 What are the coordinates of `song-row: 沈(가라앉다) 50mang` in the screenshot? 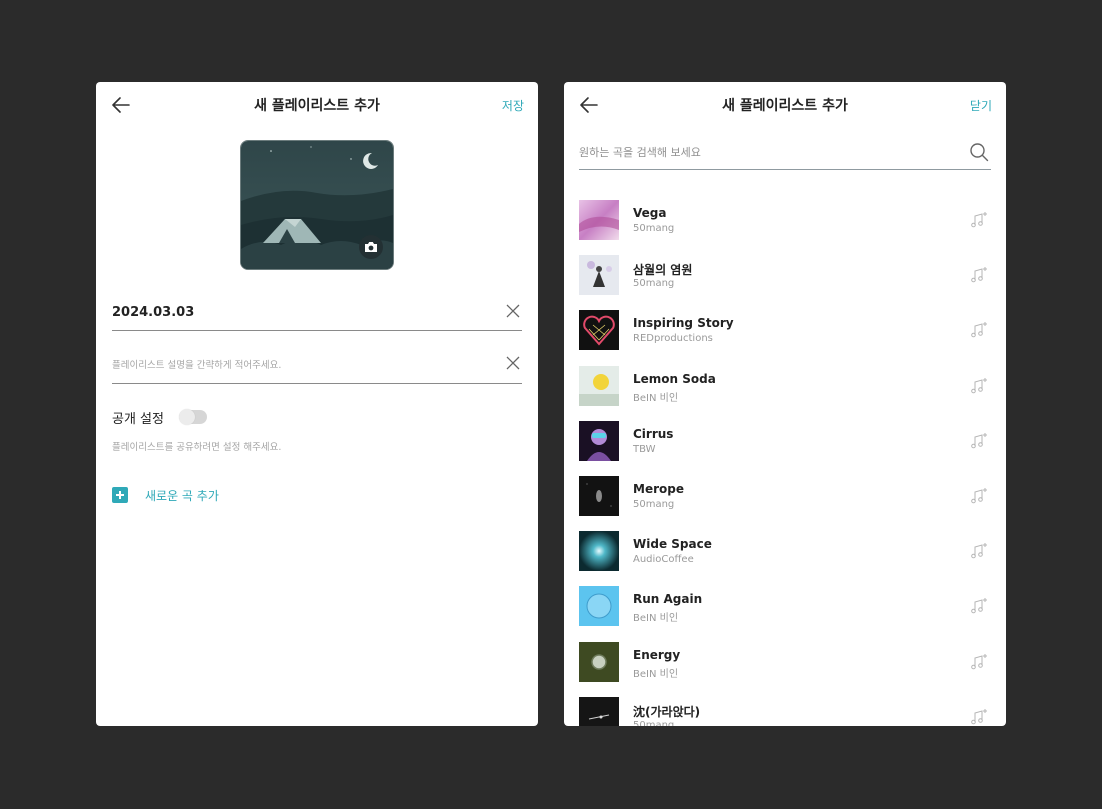 It's located at (785, 711).